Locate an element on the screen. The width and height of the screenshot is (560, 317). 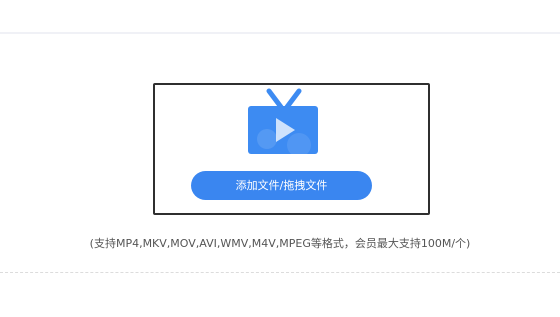
top-bar is located at coordinates (280, 16).